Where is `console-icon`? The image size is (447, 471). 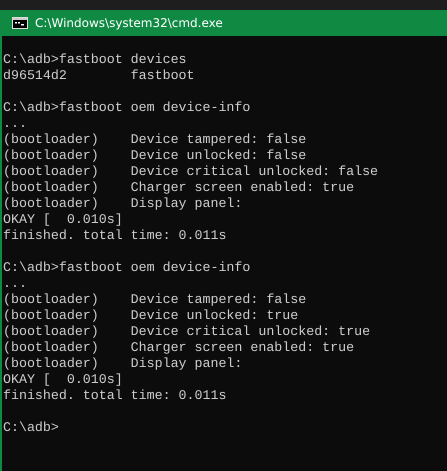
console-icon is located at coordinates (20, 23).